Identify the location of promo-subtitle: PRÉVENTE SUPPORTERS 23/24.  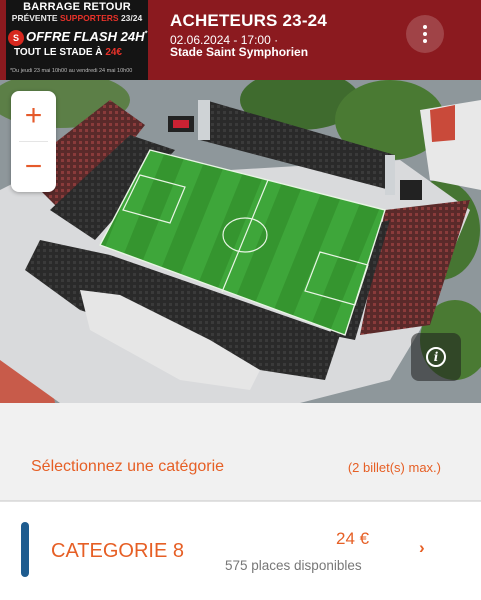
(77, 18).